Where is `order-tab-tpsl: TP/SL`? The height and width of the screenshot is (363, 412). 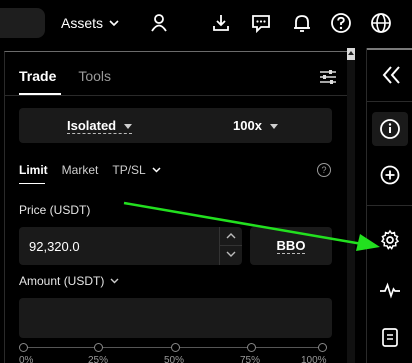 order-tab-tpsl: TP/SL is located at coordinates (136, 170).